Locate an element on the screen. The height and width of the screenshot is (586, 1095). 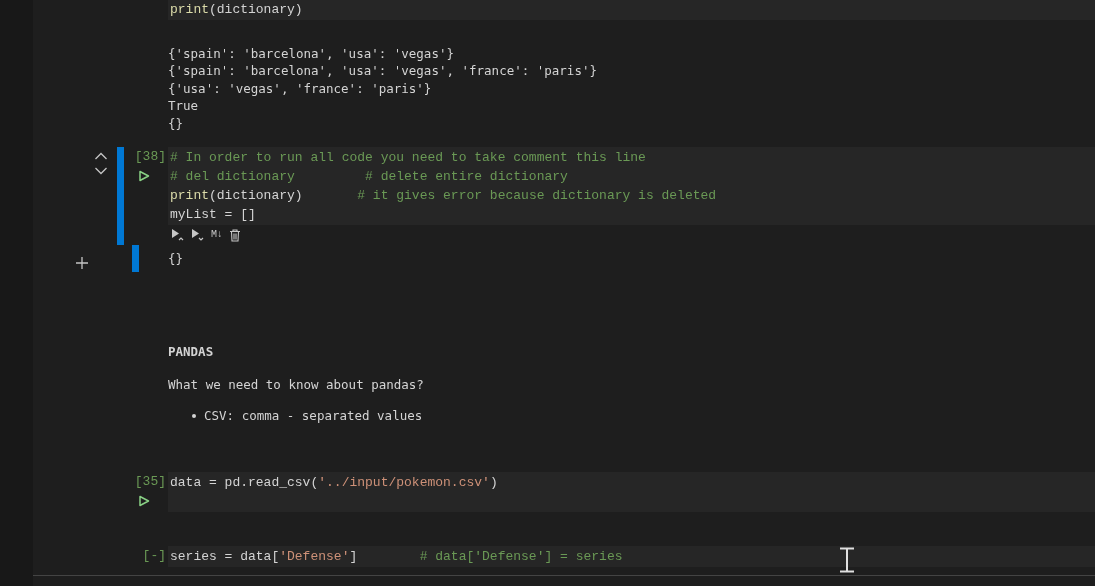
markdown-heading: PANDAS is located at coordinates (191, 352).